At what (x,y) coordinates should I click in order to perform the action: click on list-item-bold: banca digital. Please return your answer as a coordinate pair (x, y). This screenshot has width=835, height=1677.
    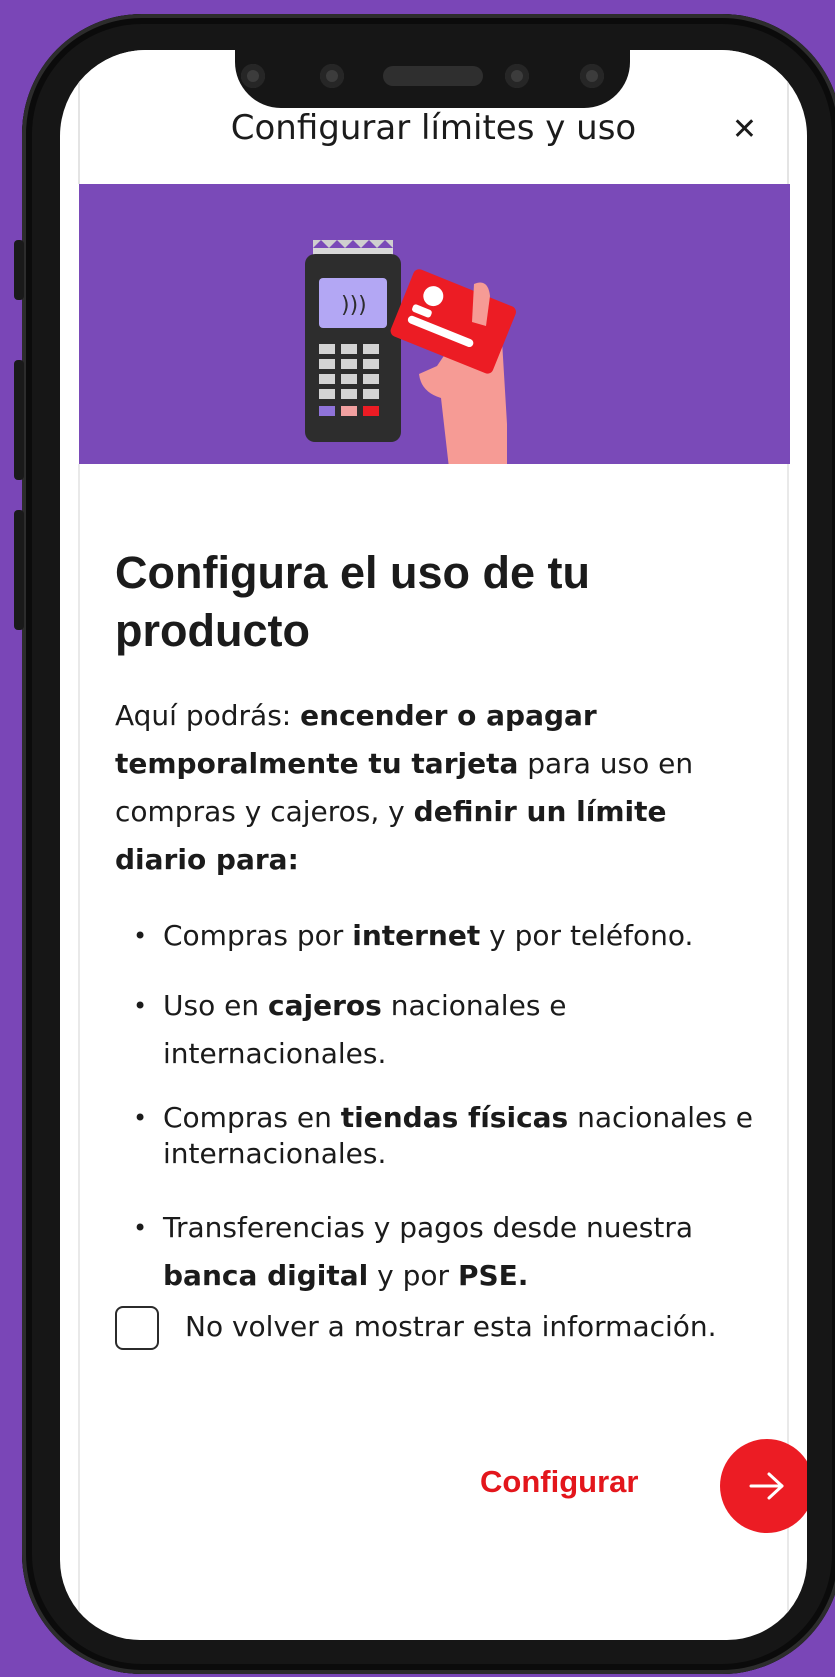
    Looking at the image, I should click on (266, 1275).